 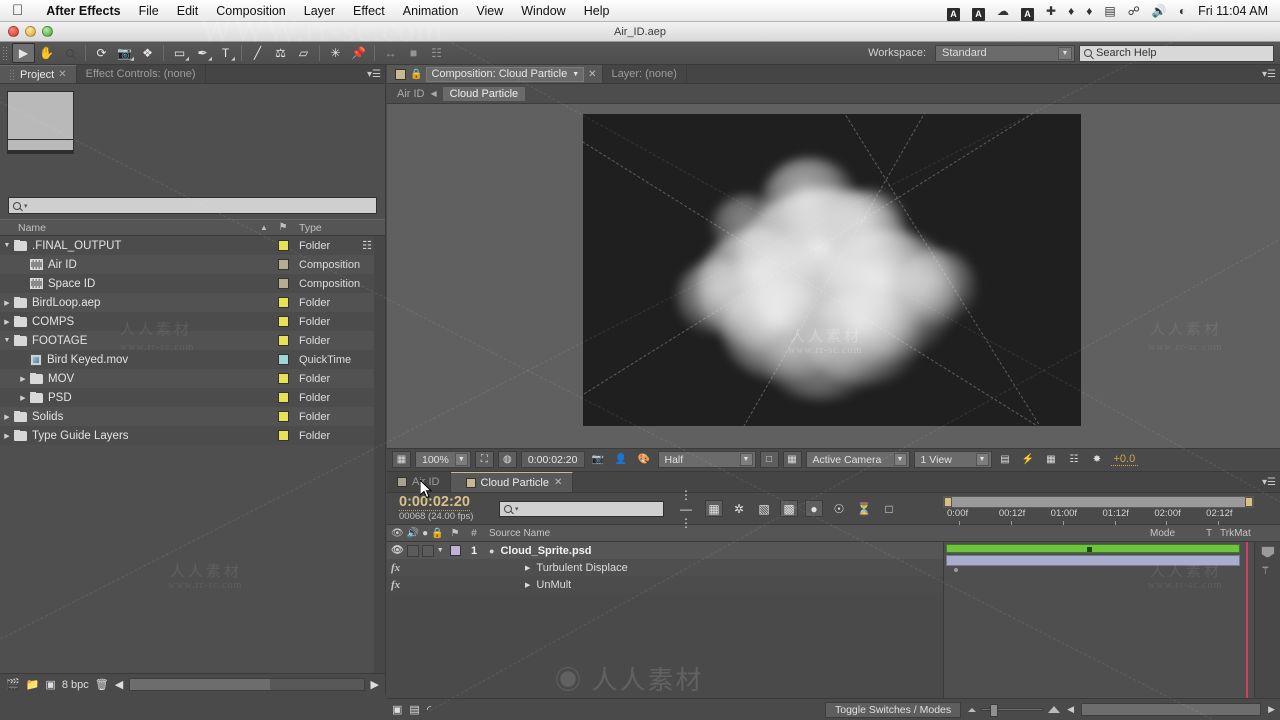 I want to click on fast-preview-icon: ⚡, so click(x=1028, y=459).